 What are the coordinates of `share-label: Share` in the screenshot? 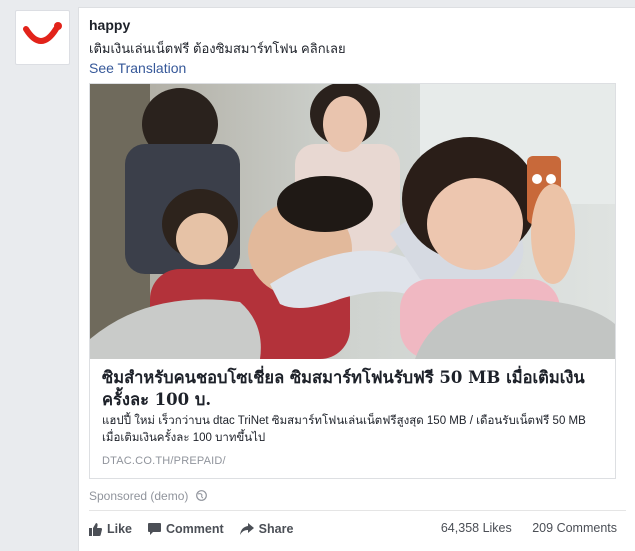 It's located at (276, 529).